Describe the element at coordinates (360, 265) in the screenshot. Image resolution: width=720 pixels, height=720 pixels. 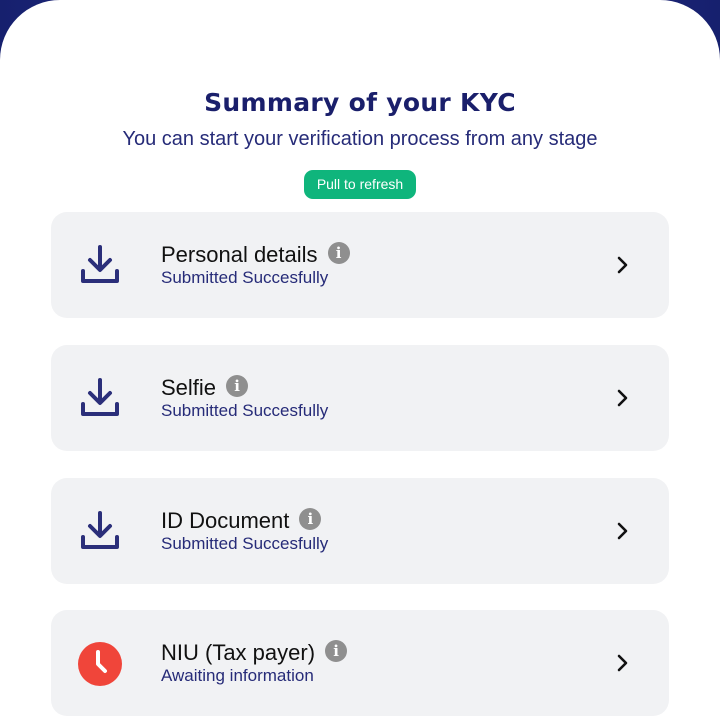
I see `kyc-item-personal-details: Personal details i Submitted Succesfully` at that location.